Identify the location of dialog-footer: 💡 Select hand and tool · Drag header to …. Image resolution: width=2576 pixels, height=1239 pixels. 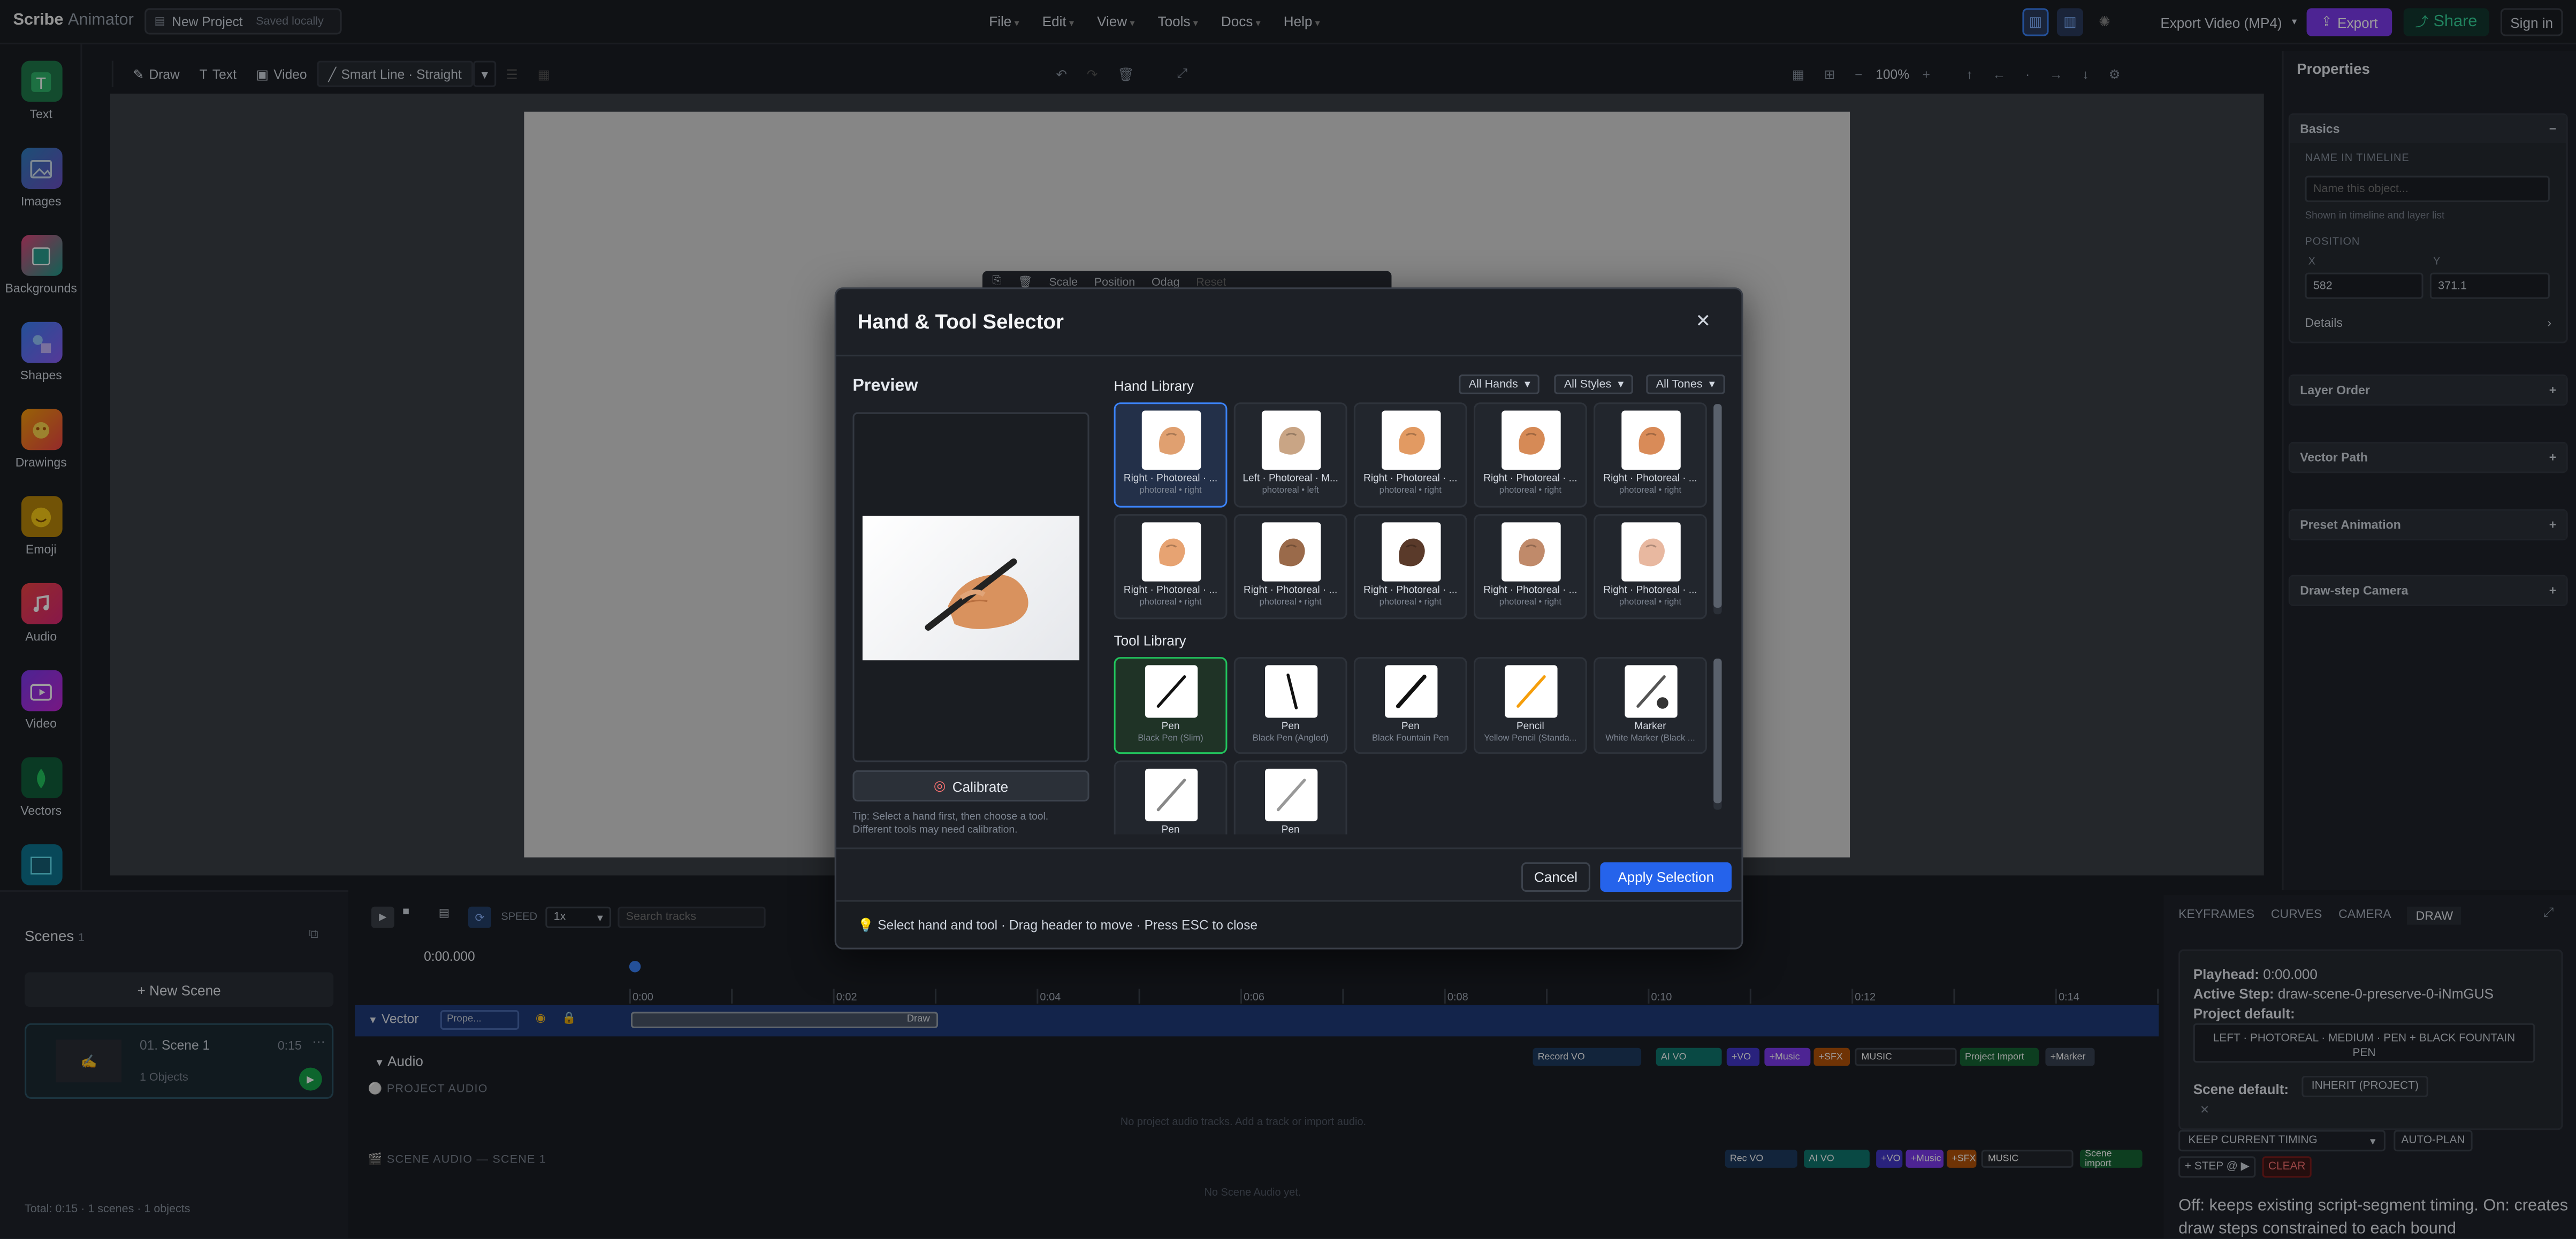
(1289, 924).